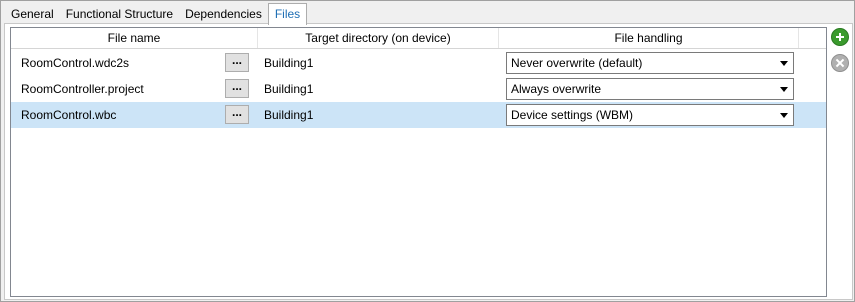 The width and height of the screenshot is (855, 302). What do you see at coordinates (378, 38) in the screenshot?
I see `header-target-directory: Target directory (on device)` at bounding box center [378, 38].